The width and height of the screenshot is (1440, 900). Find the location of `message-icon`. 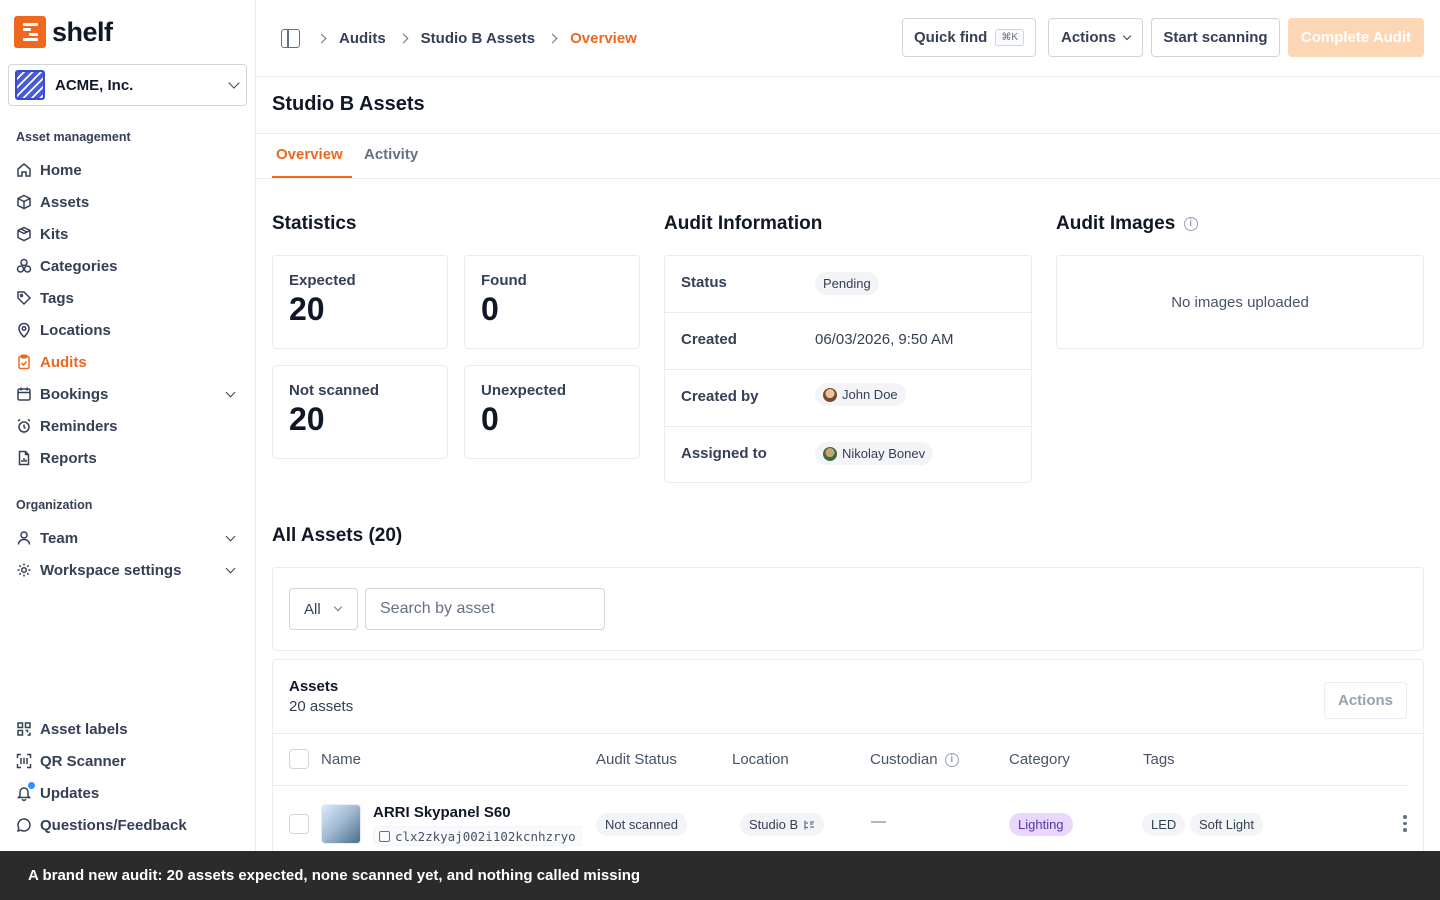

message-icon is located at coordinates (24, 825).